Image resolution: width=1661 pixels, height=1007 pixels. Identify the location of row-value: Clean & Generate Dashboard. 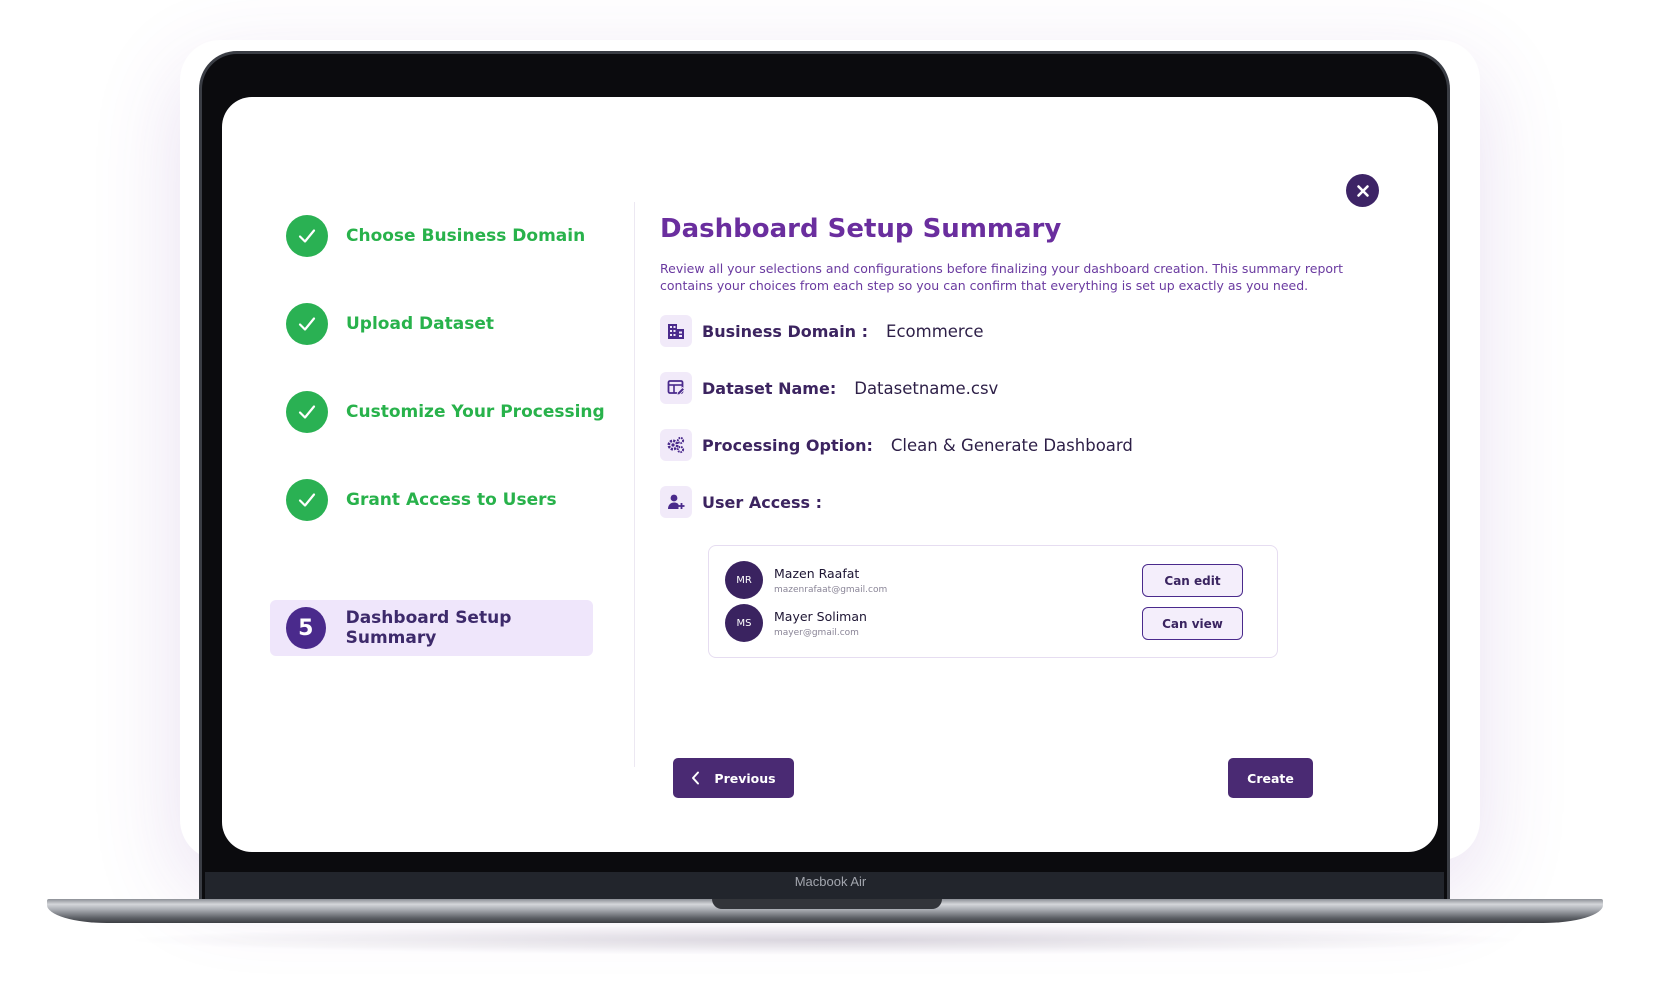
(1011, 445).